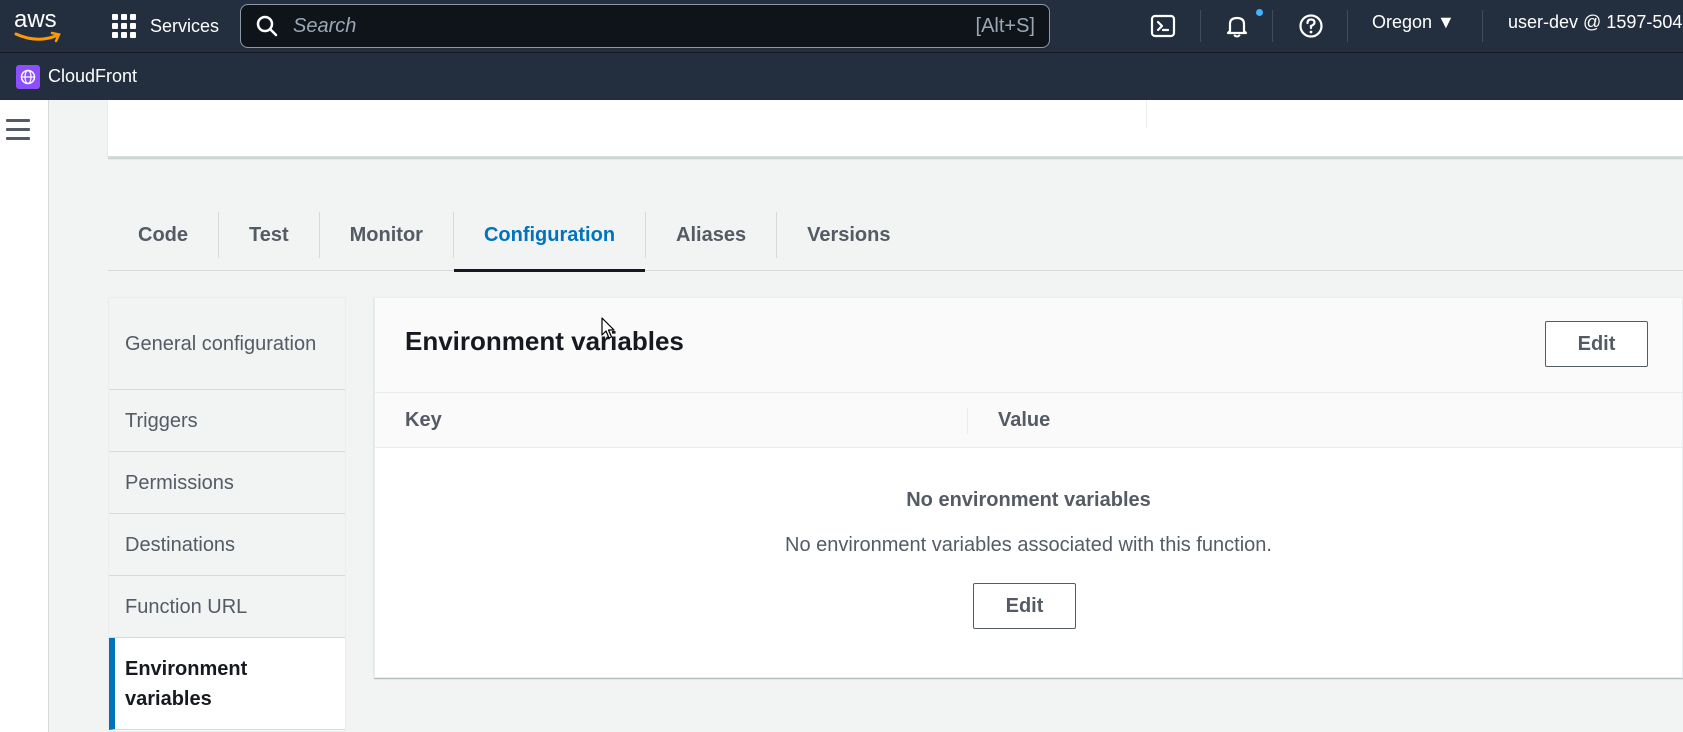  Describe the element at coordinates (1413, 22) in the screenshot. I see `region-selector: Oregon ▼` at that location.